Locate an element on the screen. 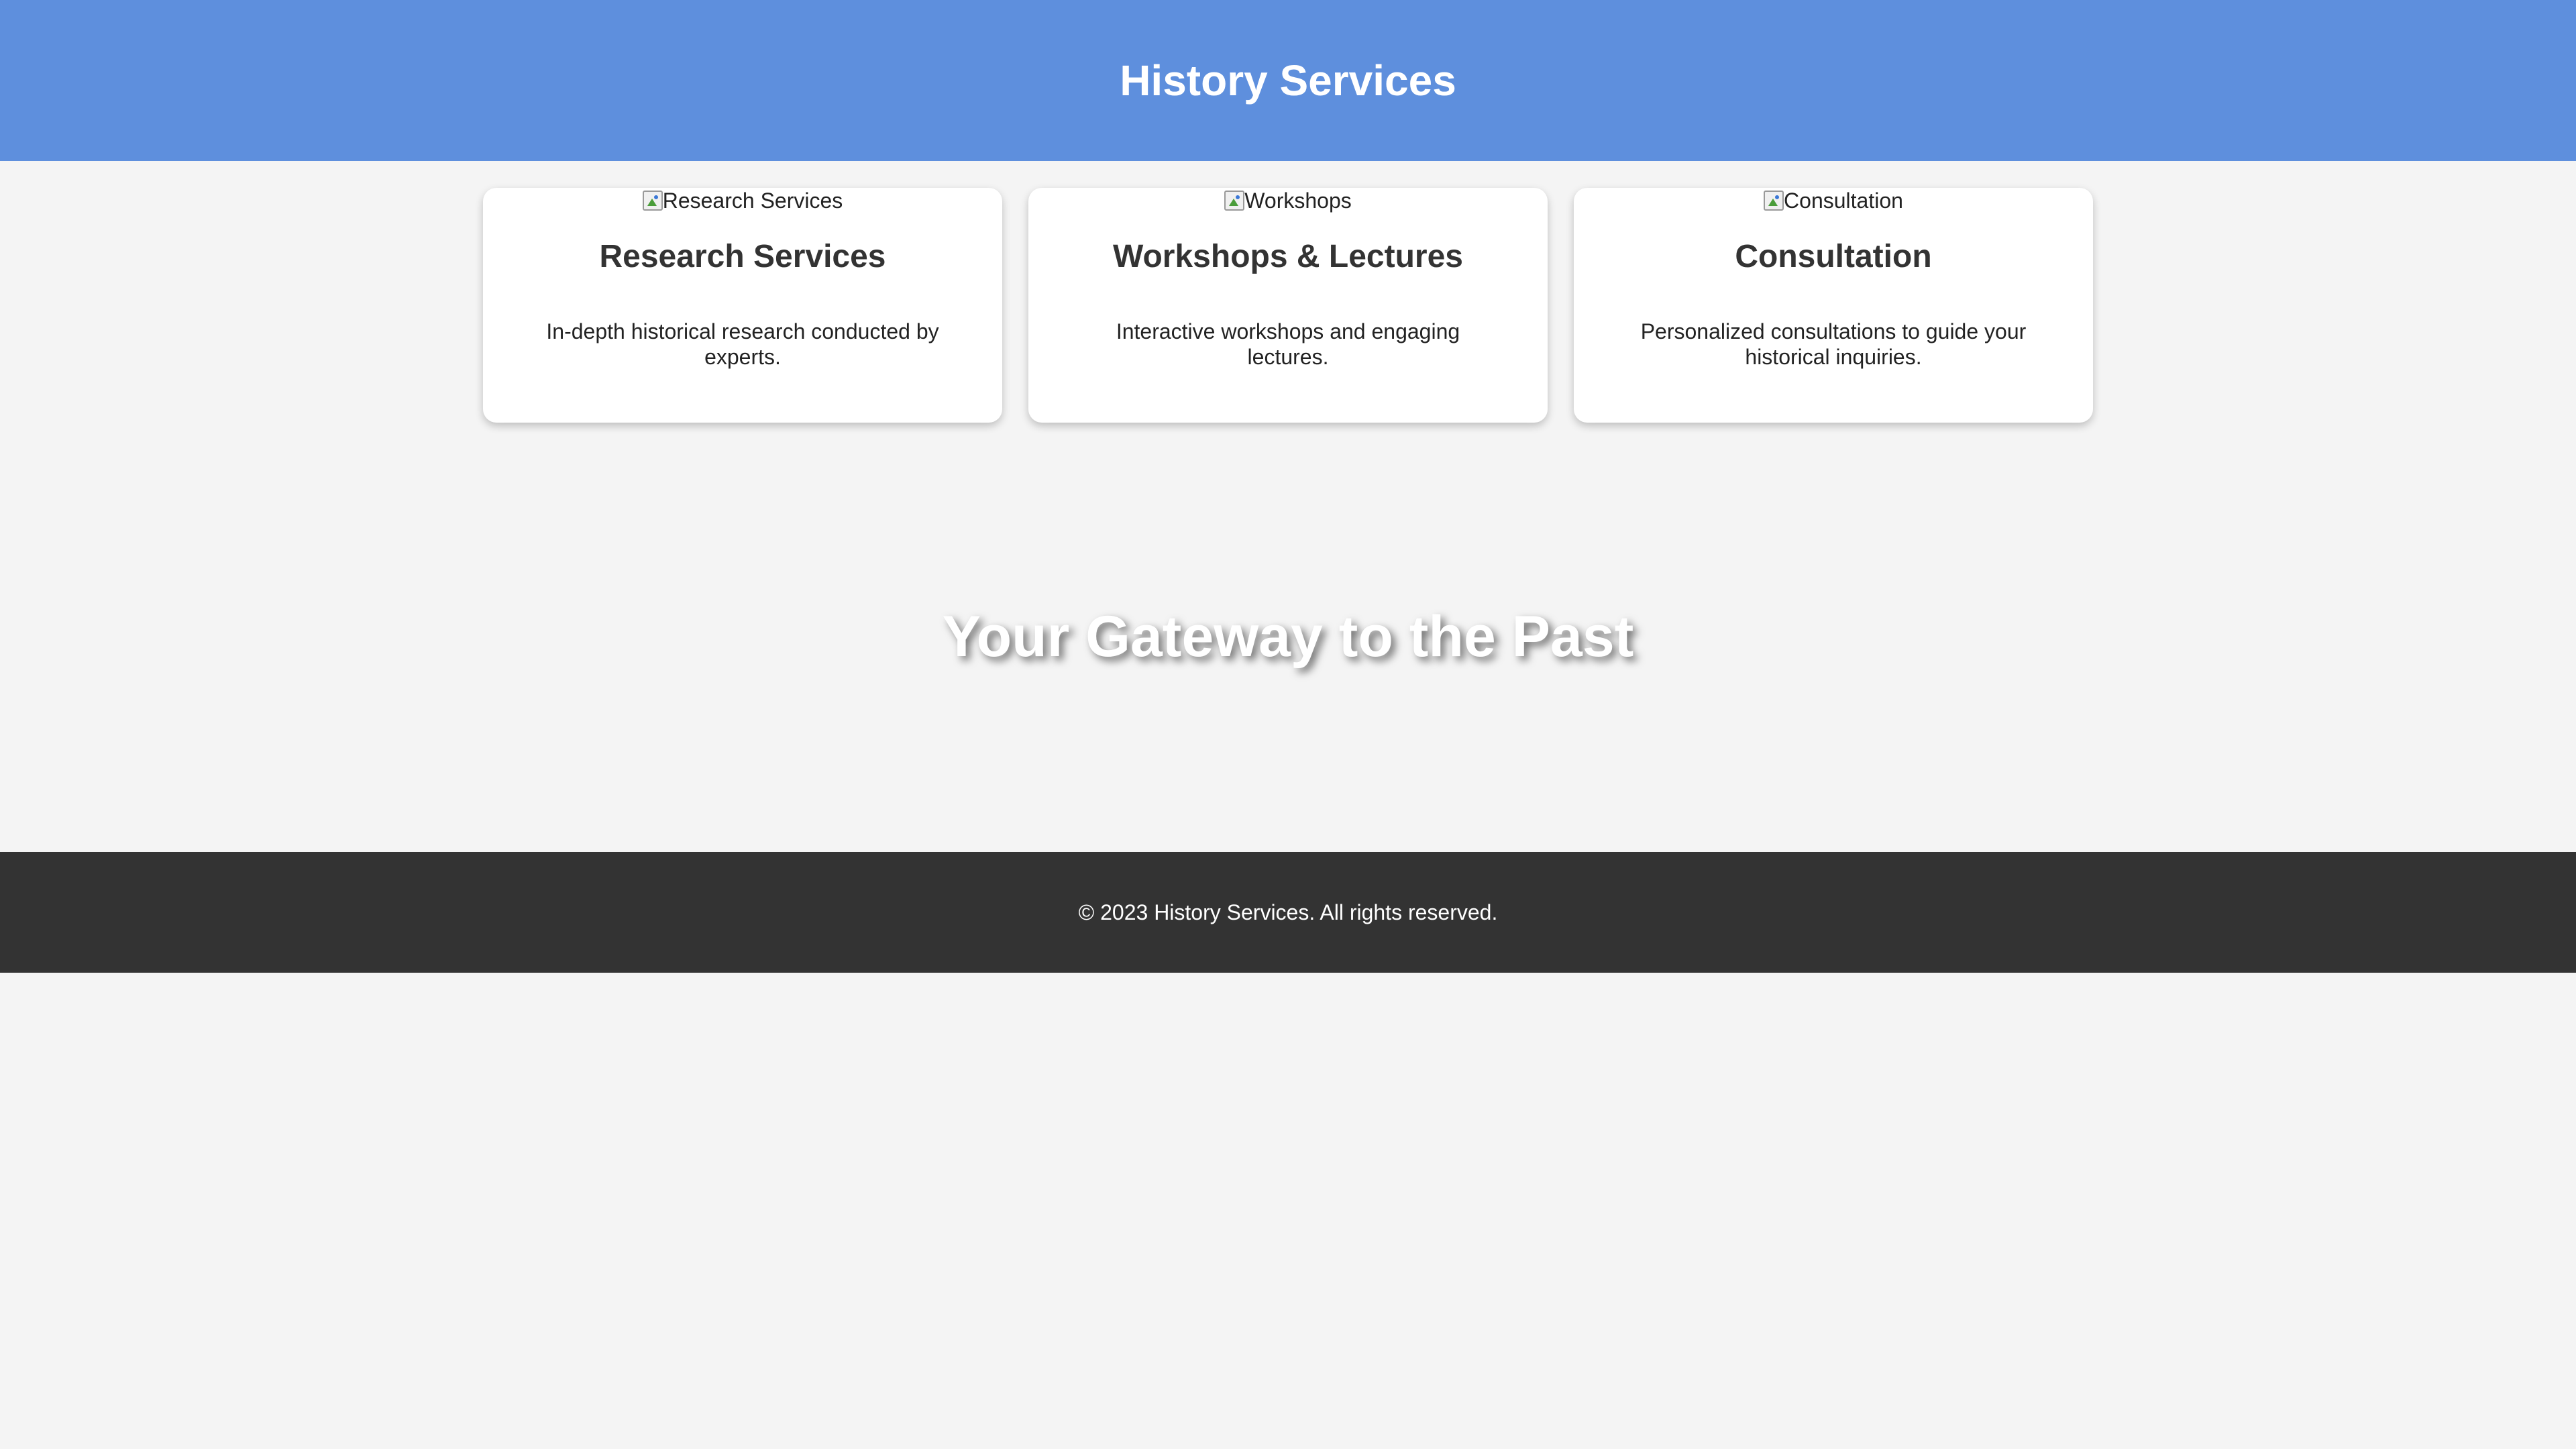  hero-section: Your Gateway to the Past is located at coordinates (1288, 637).